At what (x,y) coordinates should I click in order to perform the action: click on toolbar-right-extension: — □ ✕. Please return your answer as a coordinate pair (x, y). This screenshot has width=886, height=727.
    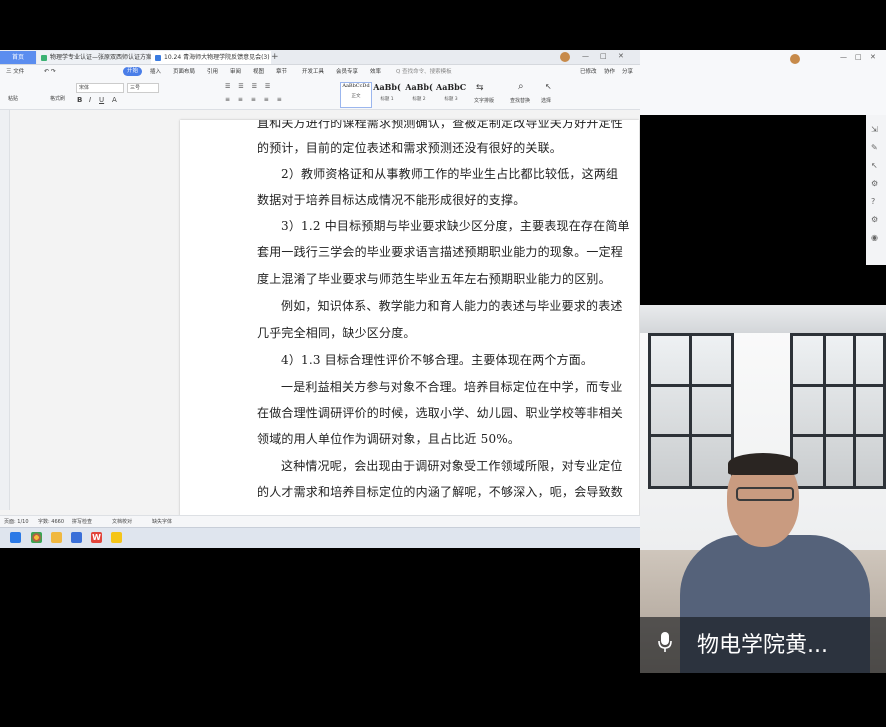
    Looking at the image, I should click on (763, 82).